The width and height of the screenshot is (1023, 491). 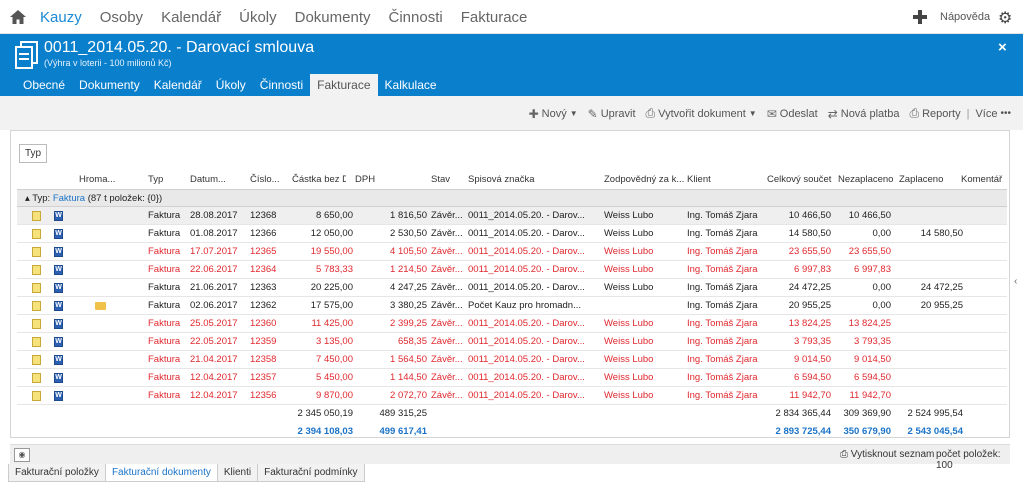 What do you see at coordinates (867, 180) in the screenshot?
I see `column-header: Nezaplaceno` at bounding box center [867, 180].